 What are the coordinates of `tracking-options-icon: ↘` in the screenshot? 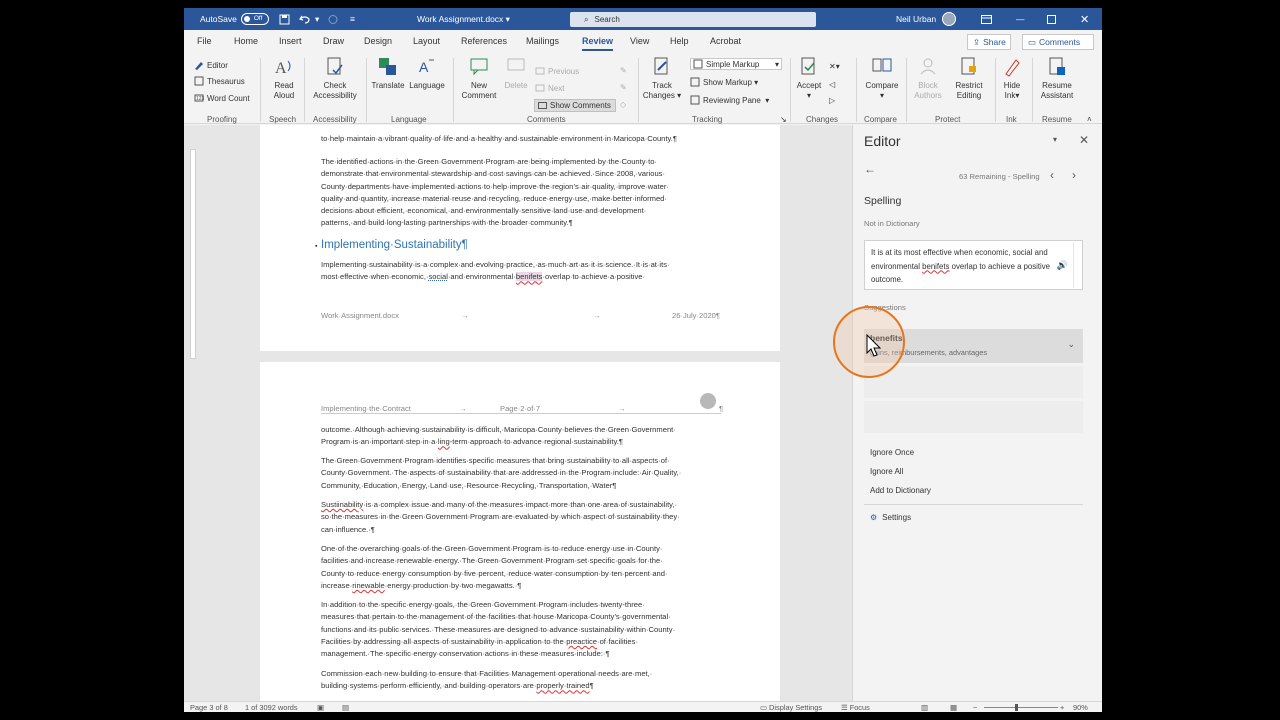 It's located at (783, 119).